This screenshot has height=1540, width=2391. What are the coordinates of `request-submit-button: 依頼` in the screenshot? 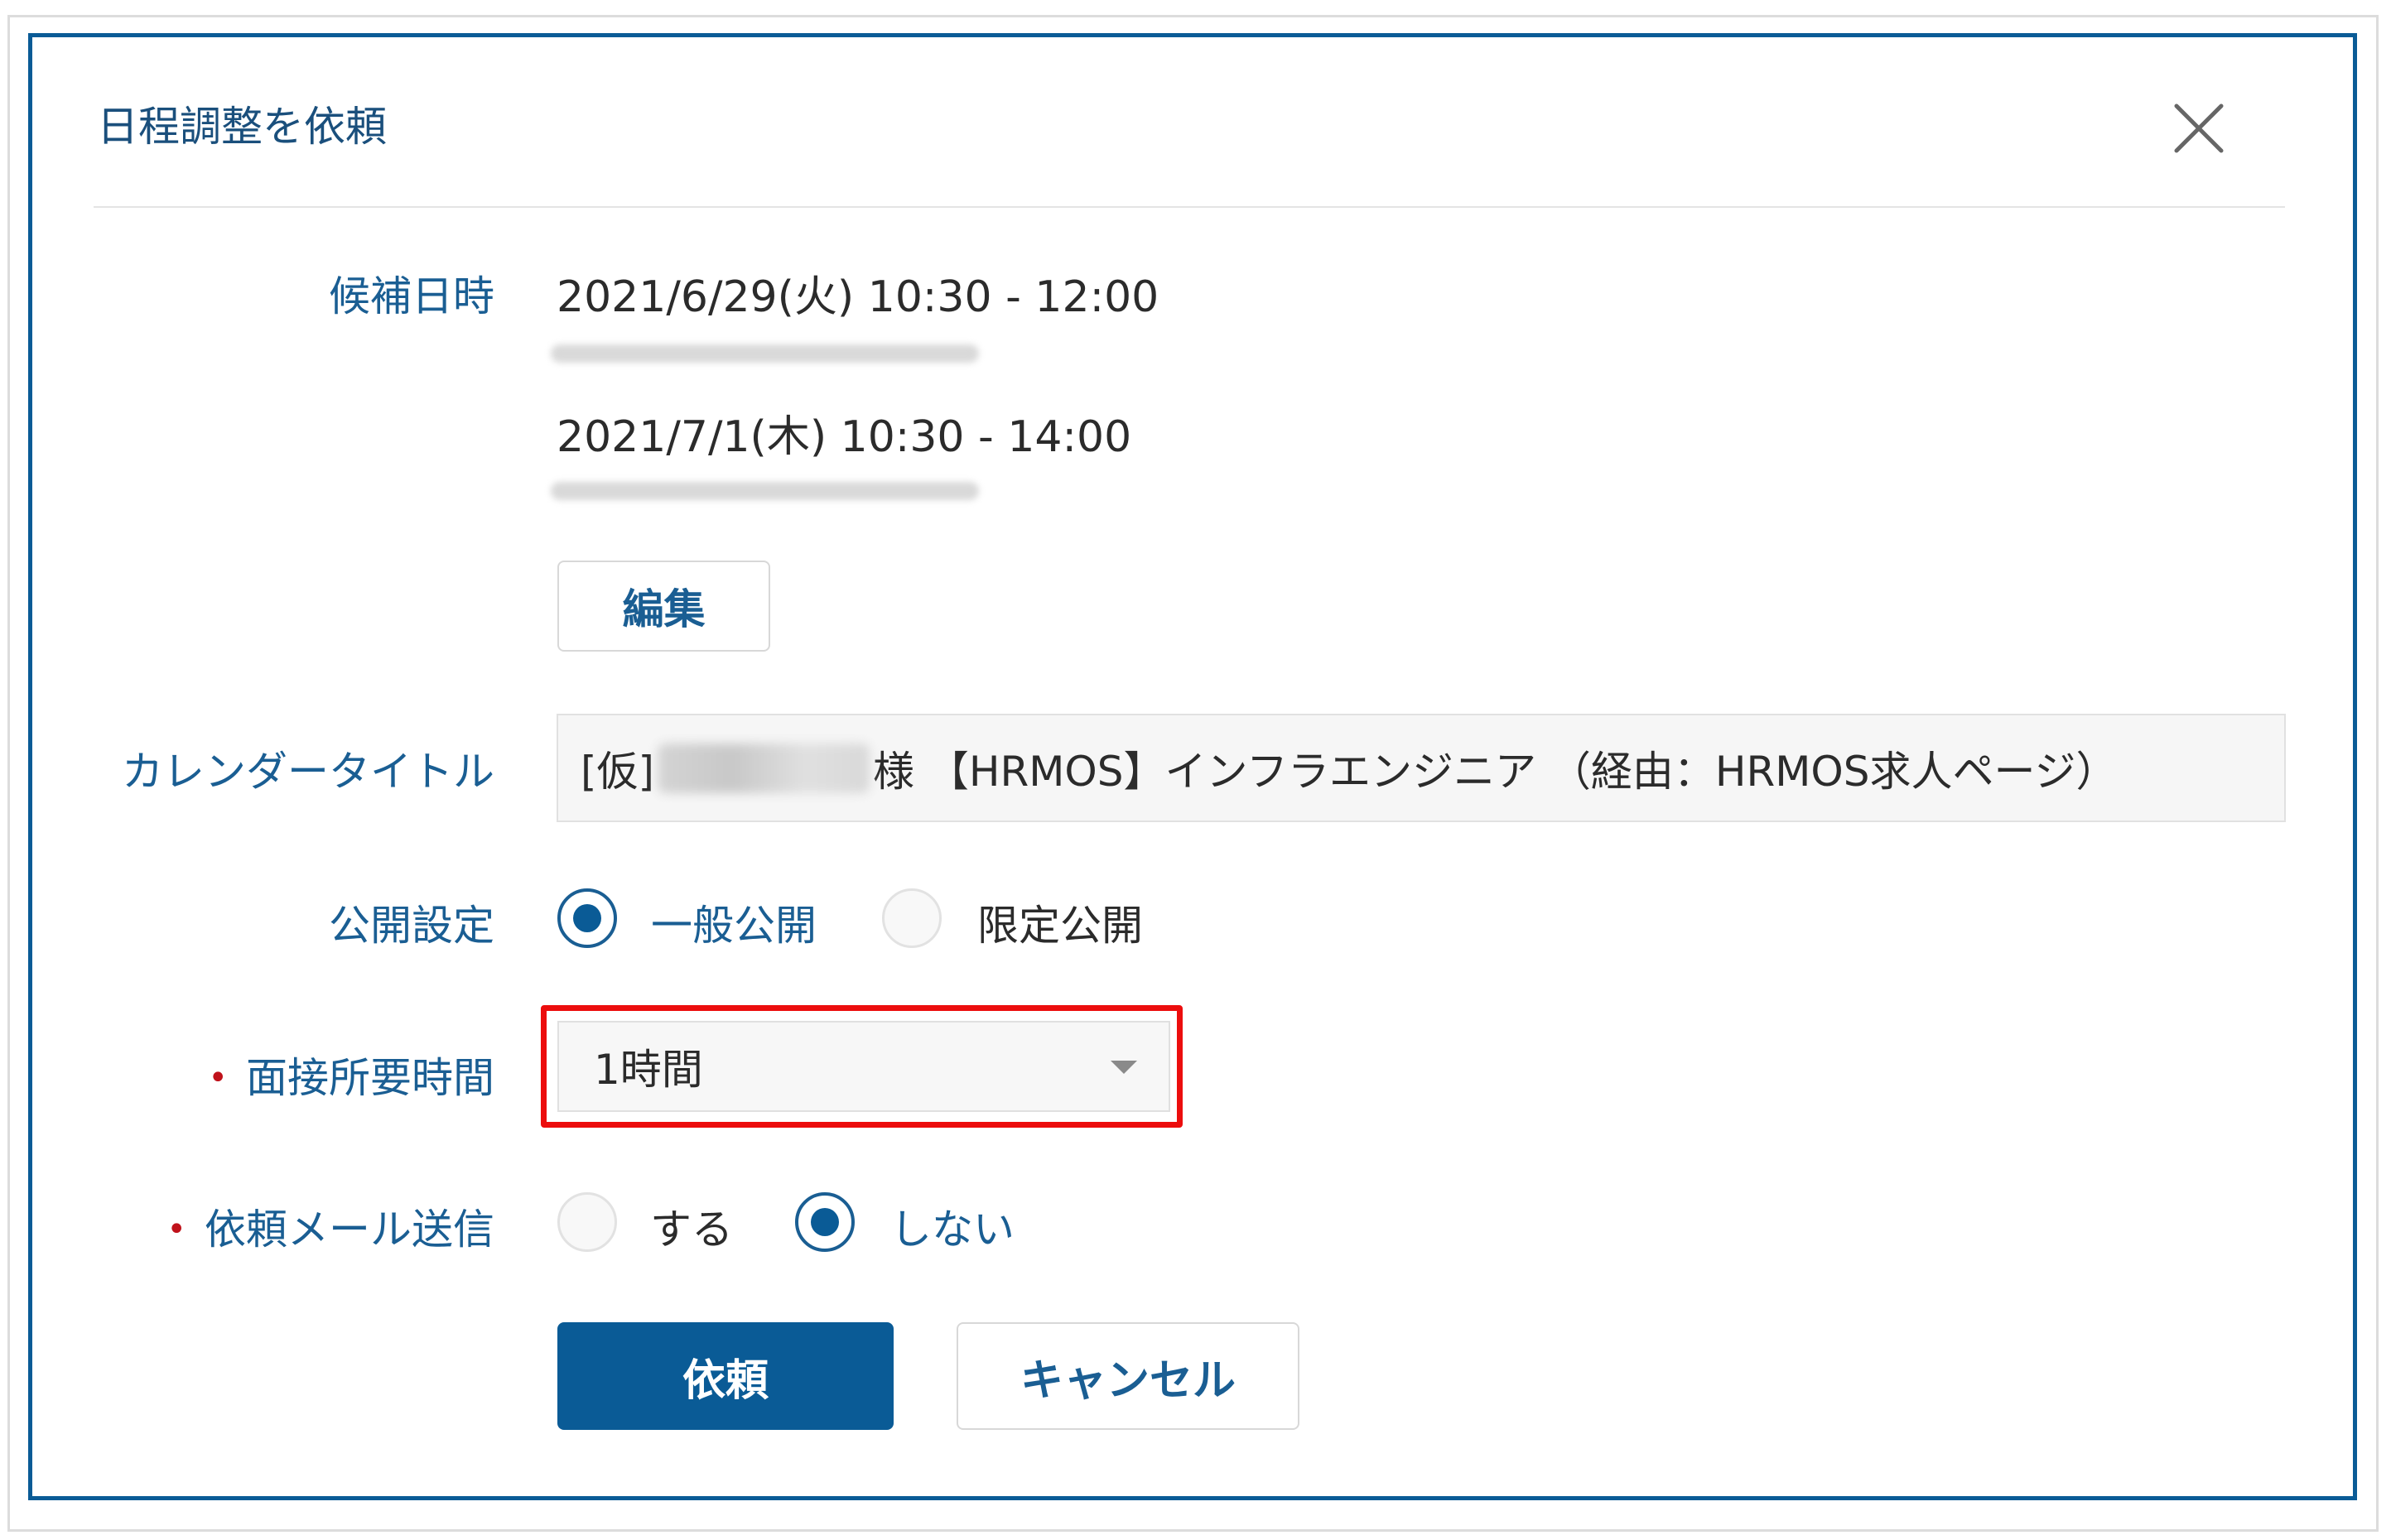 It's located at (726, 1376).